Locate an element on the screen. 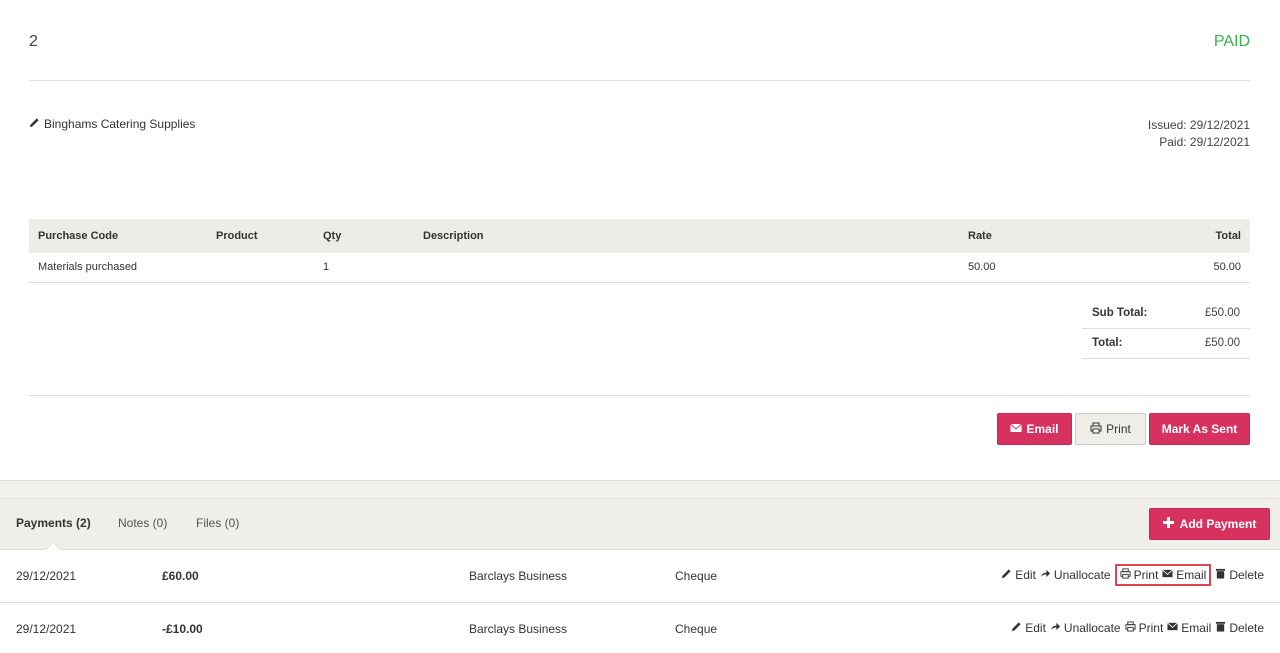 This screenshot has height=653, width=1280. plus-icon is located at coordinates (1168, 524).